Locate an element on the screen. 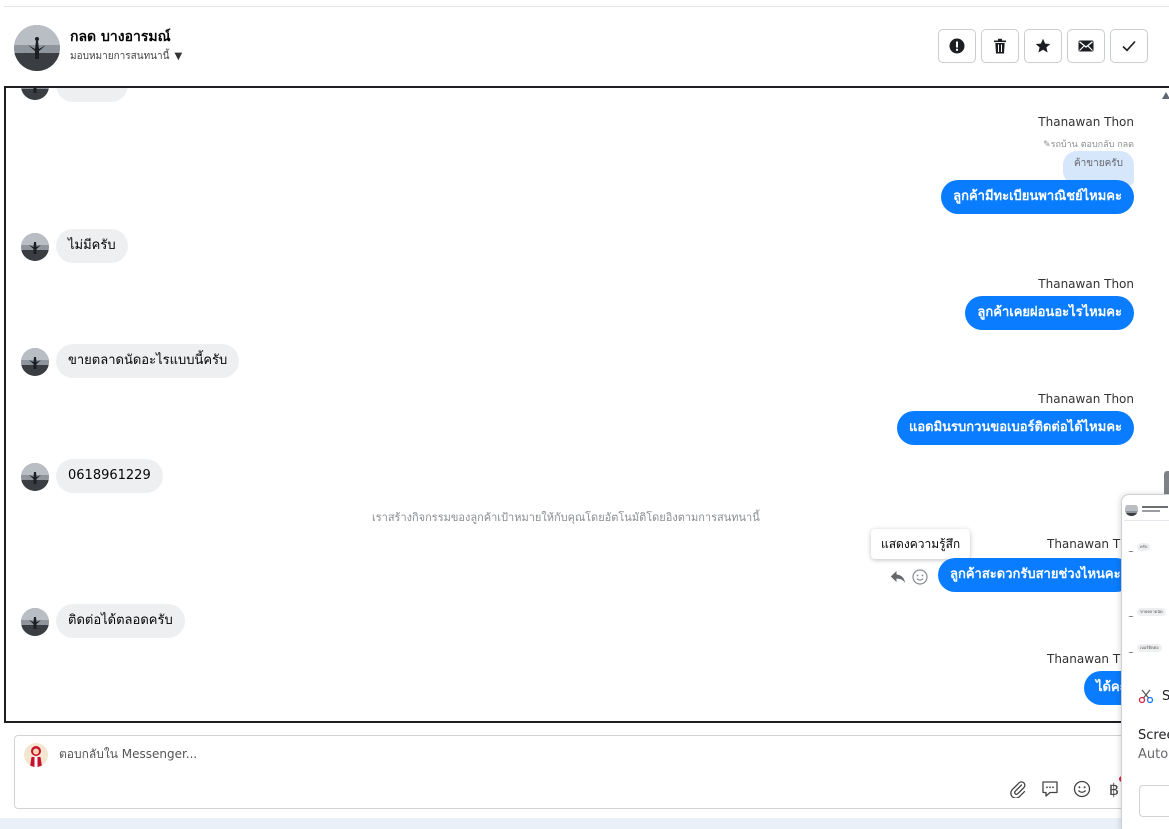 This screenshot has width=1169, height=829. mini-action-button is located at coordinates (1154, 801).